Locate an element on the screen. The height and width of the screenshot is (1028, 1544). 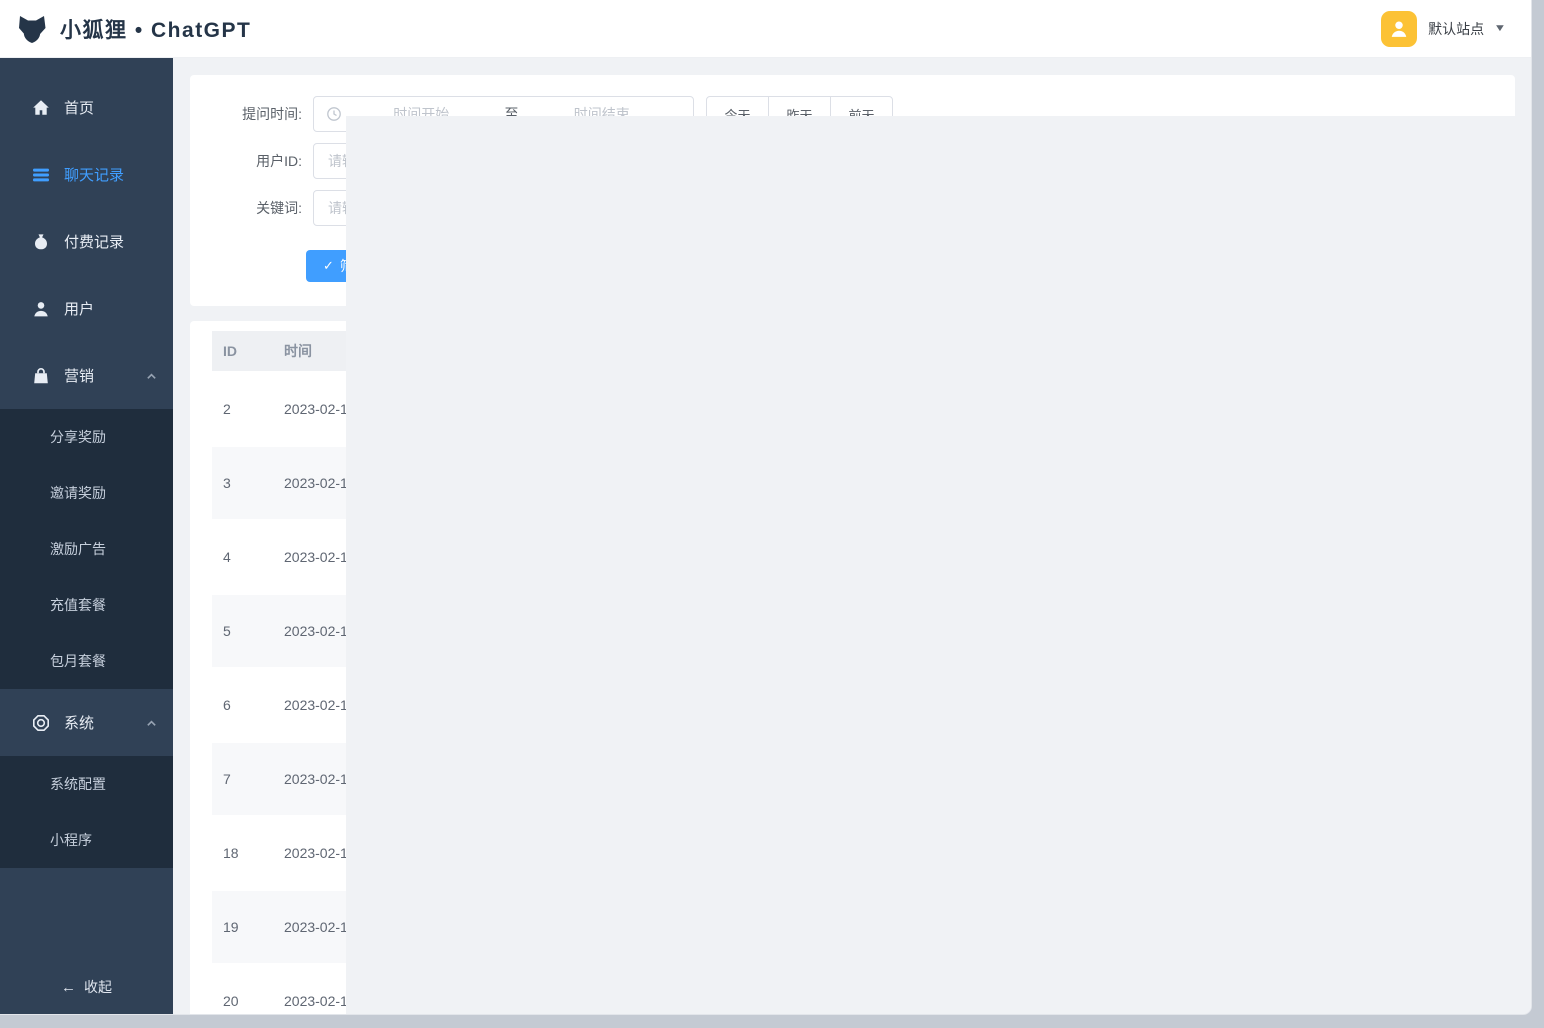
sidebar-item-mini-program: 小程序 is located at coordinates (86, 840).